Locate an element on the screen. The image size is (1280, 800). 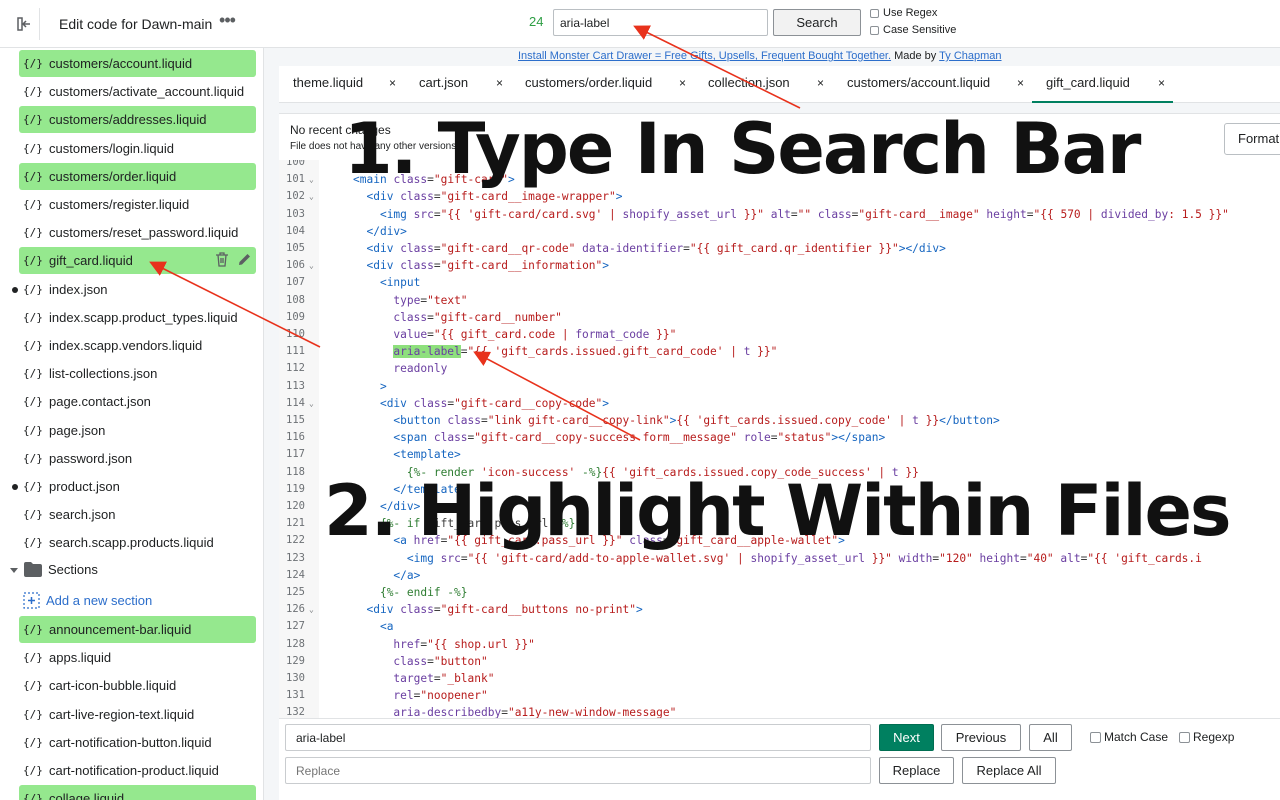
use-regex-option: Use Regex is located at coordinates (903, 13).